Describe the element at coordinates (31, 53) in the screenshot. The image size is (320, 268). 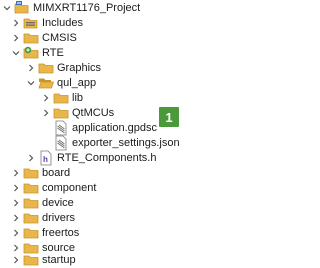
I see `rte-folder-icon` at that location.